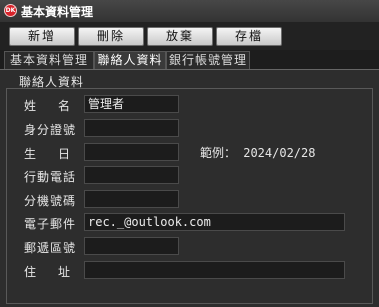 This screenshot has width=379, height=307. I want to click on mobile-field, so click(131, 175).